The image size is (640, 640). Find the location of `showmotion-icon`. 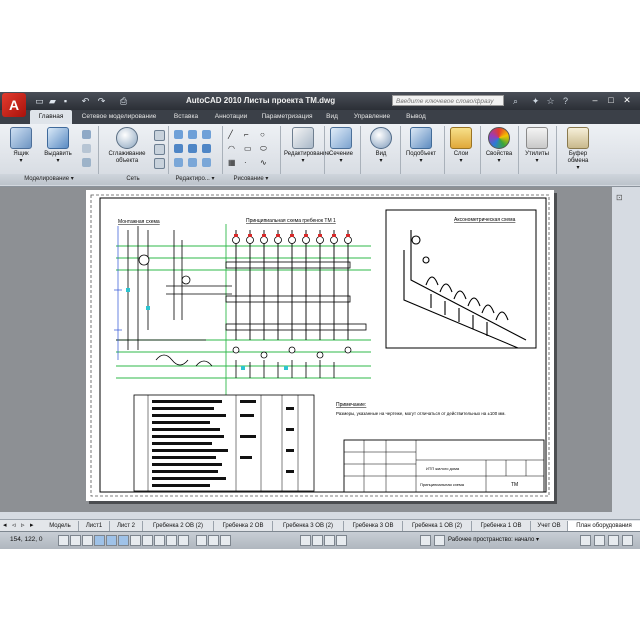

showmotion-icon is located at coordinates (341, 540).